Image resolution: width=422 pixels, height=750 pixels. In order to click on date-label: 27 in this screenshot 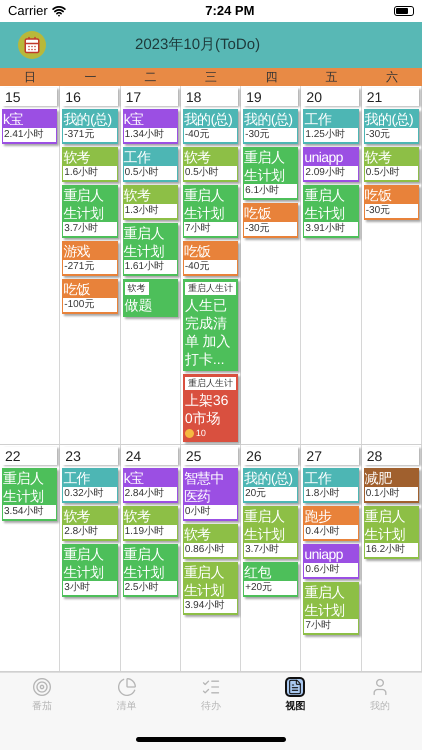, I will do `click(331, 456)`.